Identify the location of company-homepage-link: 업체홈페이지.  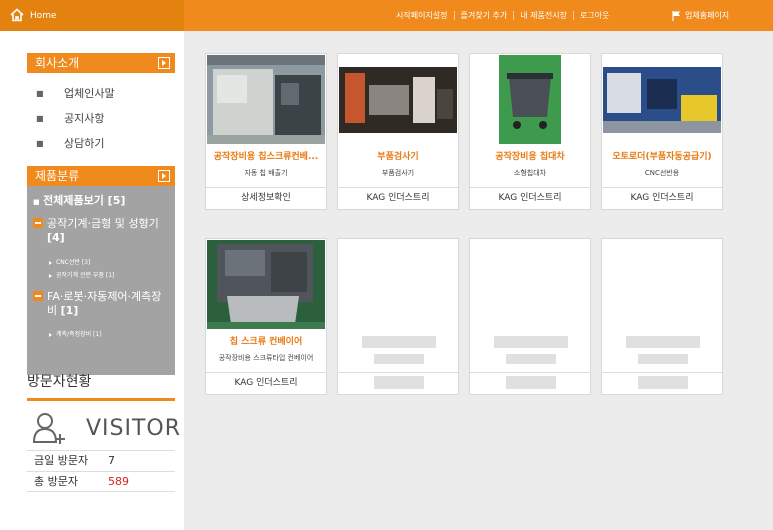
(700, 15).